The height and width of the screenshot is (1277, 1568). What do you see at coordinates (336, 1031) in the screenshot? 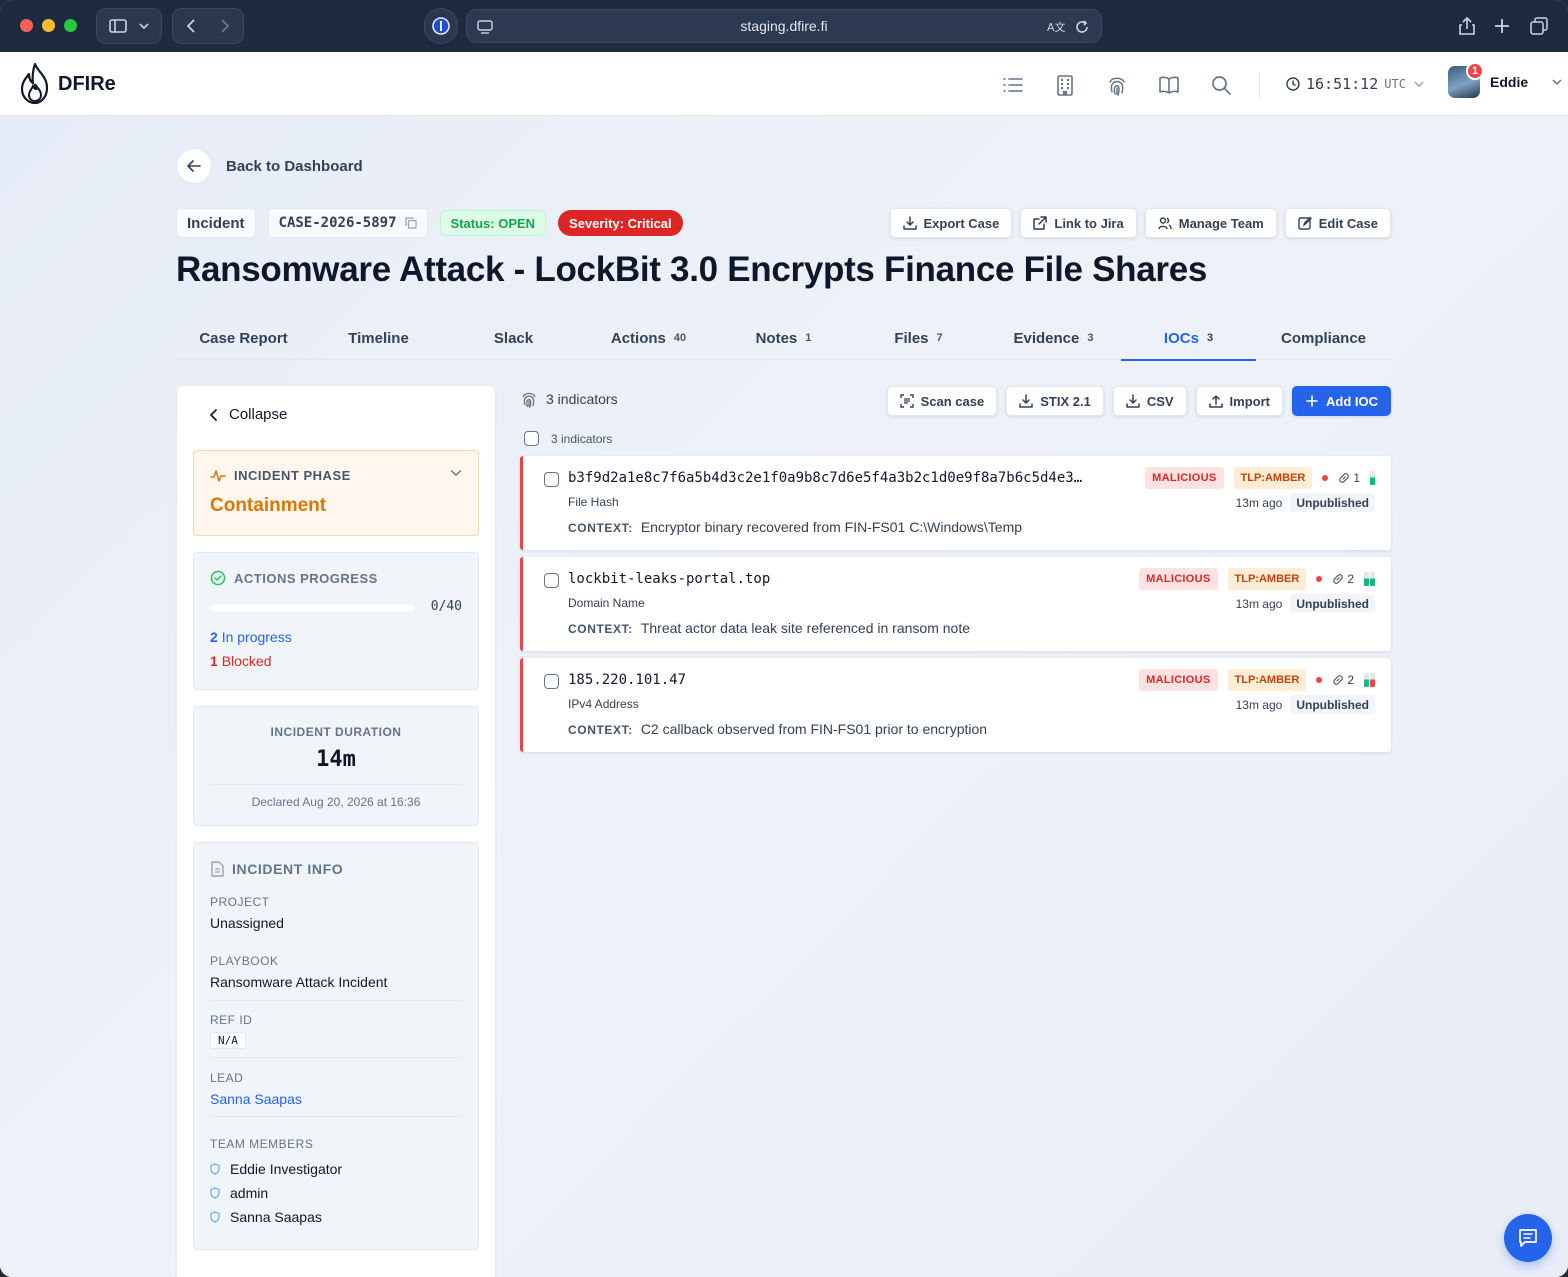
I see `ref-id-field: REF ID N/A` at bounding box center [336, 1031].